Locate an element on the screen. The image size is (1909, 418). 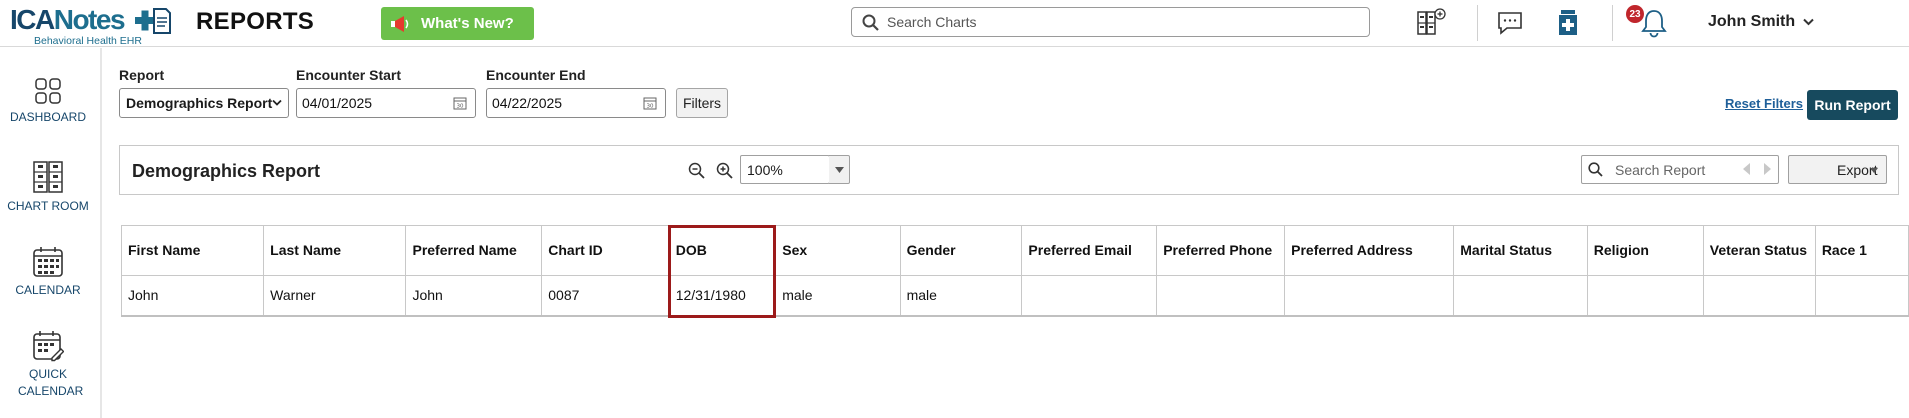
bell-icon is located at coordinates (1654, 23).